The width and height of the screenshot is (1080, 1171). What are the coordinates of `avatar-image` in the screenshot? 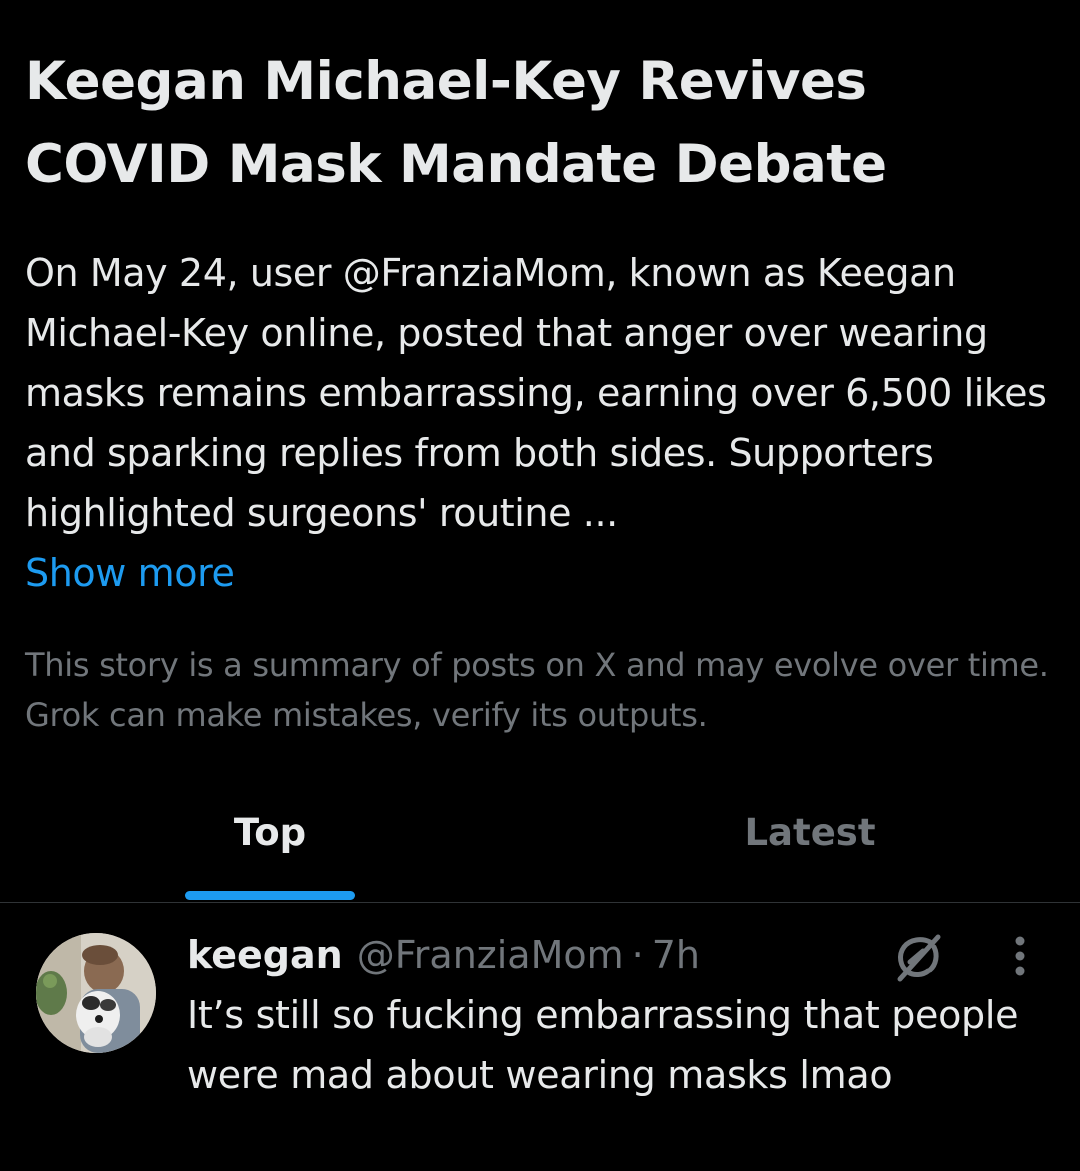 It's located at (96, 993).